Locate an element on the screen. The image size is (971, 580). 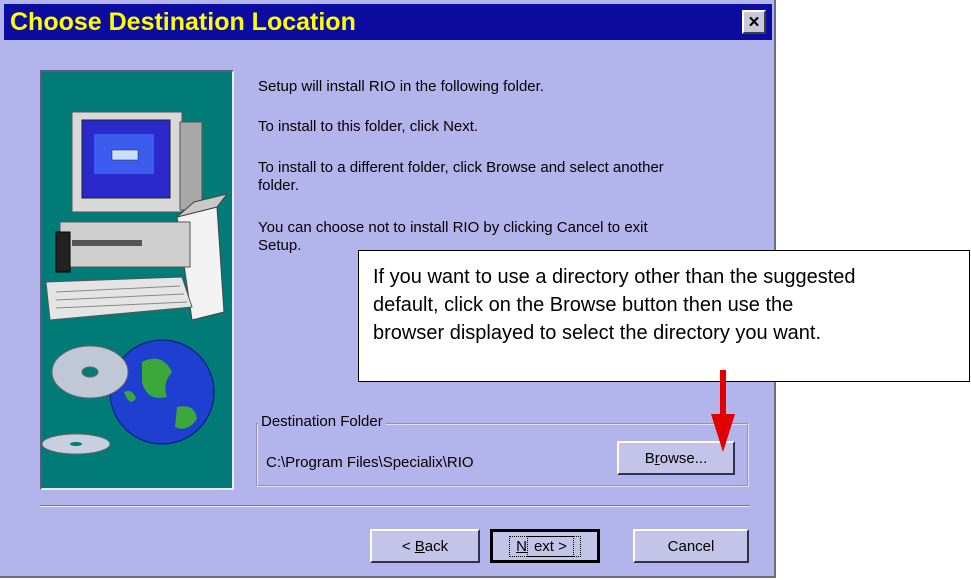
cancel-instruction-message-line2: Setup. is located at coordinates (280, 245).